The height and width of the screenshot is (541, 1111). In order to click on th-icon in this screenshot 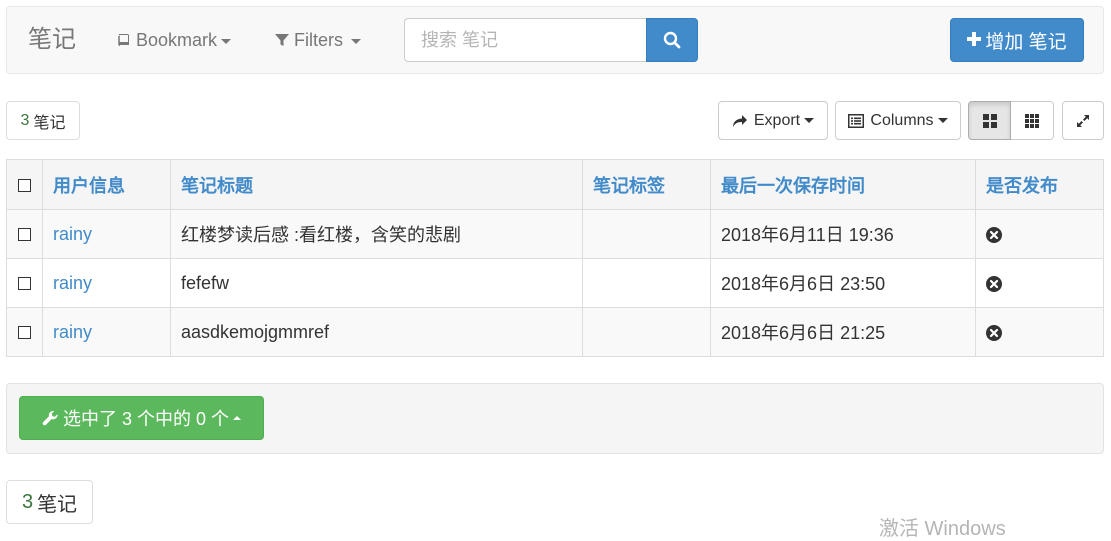, I will do `click(1032, 120)`.